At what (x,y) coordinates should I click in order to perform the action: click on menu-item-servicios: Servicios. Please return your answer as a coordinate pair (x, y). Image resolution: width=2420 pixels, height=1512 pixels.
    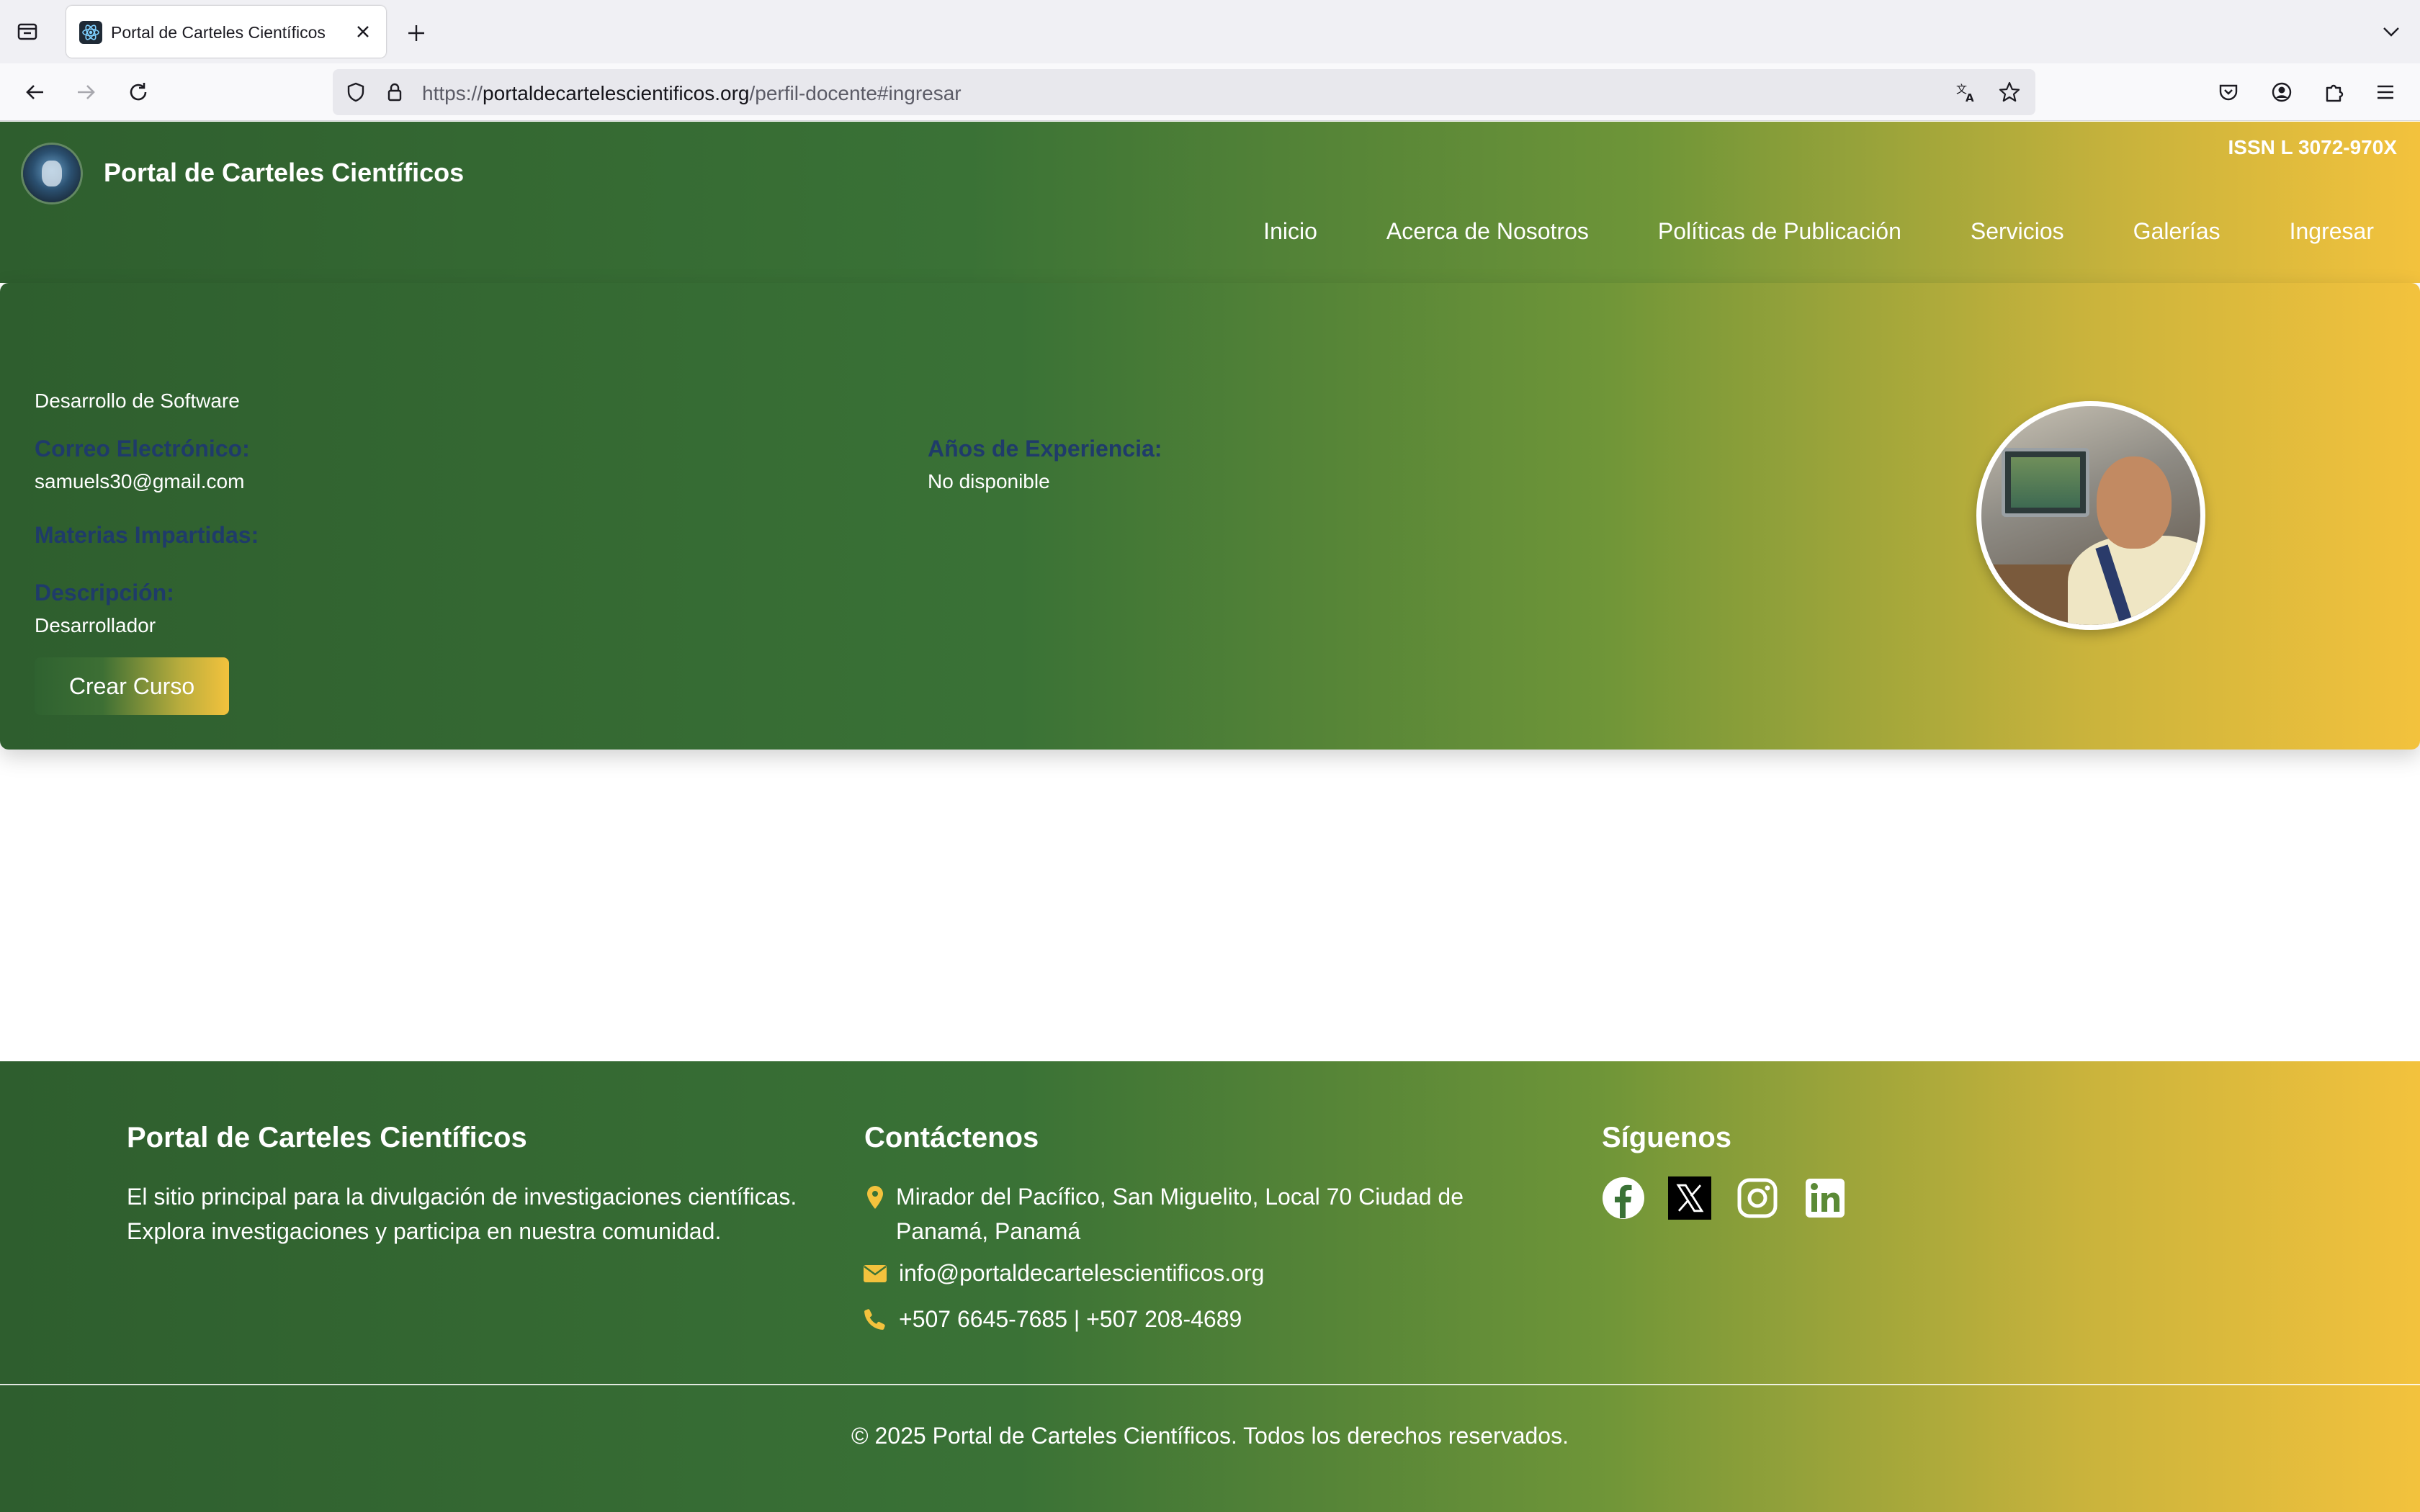
    Looking at the image, I should click on (2018, 231).